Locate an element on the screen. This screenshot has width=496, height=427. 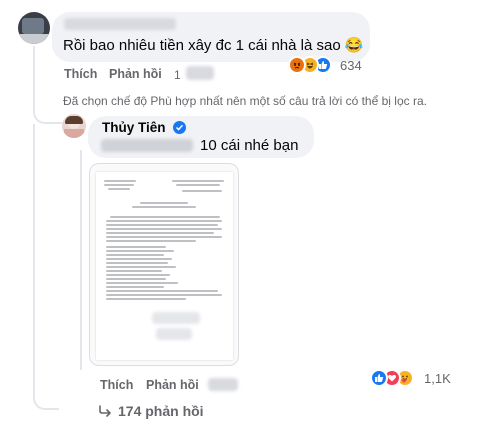
more-replies-connector is located at coordinates (46, 400).